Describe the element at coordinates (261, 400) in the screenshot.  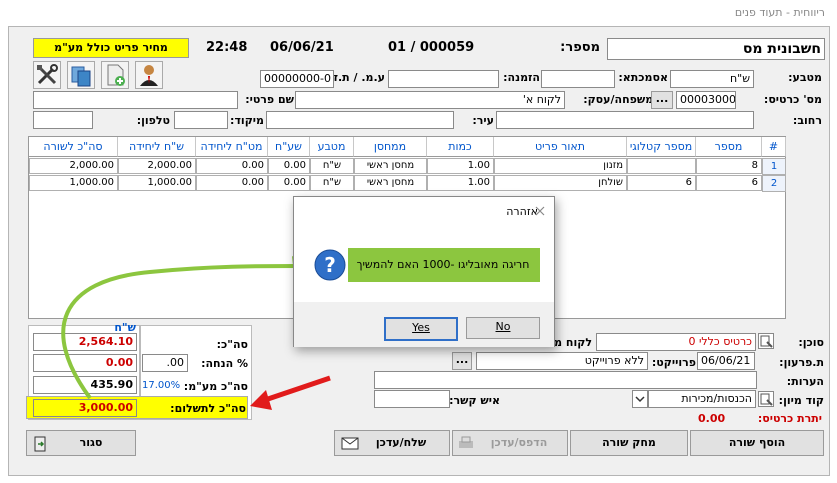
I see `red-arrow-head` at that location.